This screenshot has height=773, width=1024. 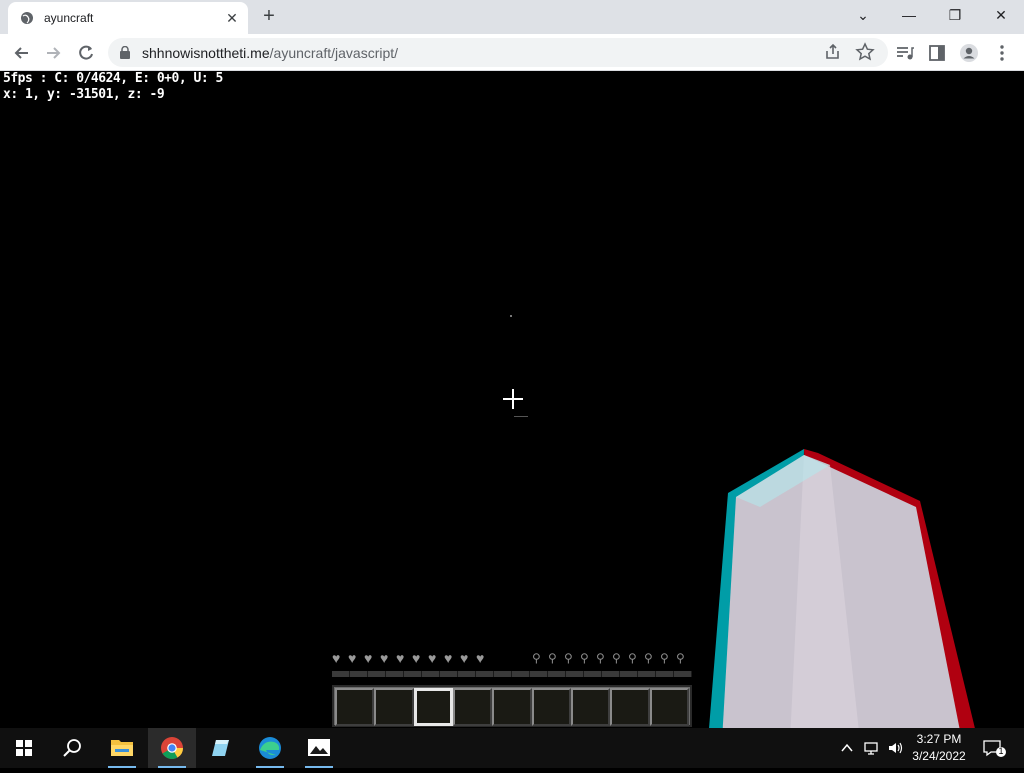 I want to click on experience-bar, so click(x=512, y=674).